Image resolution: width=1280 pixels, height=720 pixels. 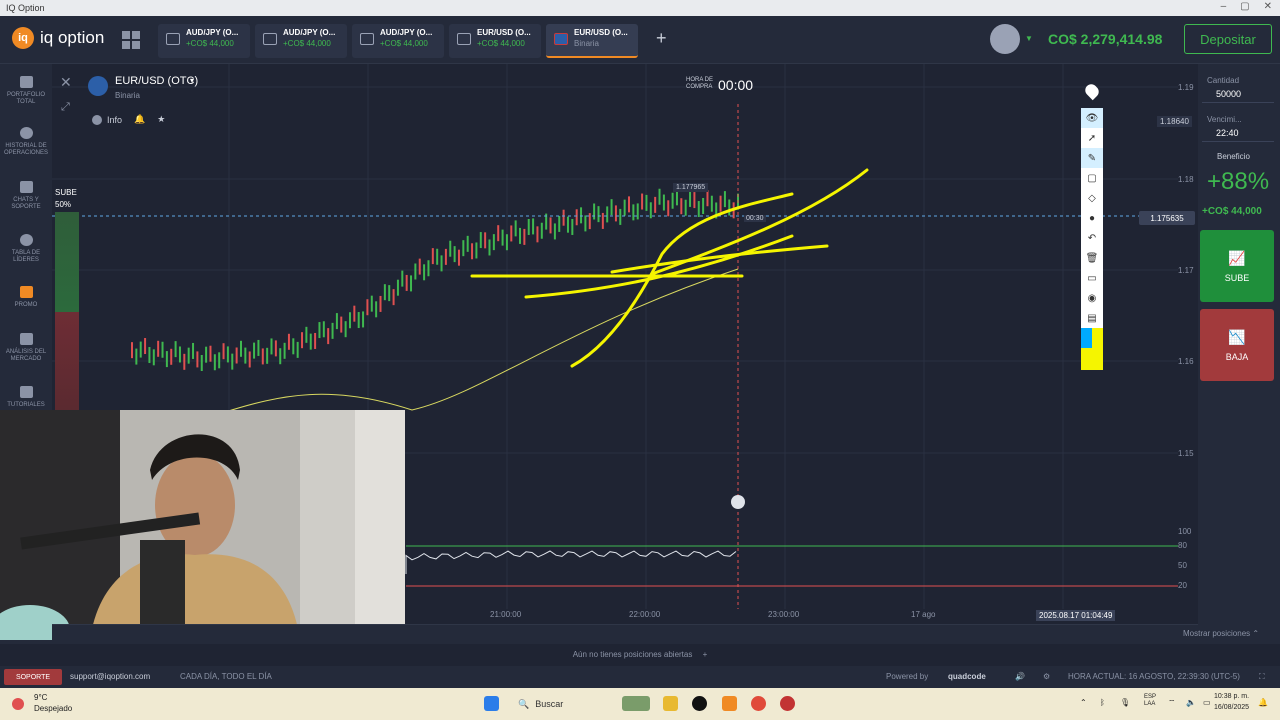 What do you see at coordinates (1154, 676) in the screenshot?
I see `current-time: HORA ACTUAL: 16 AGOSTO, 22:39:30 (UTC-5)` at bounding box center [1154, 676].